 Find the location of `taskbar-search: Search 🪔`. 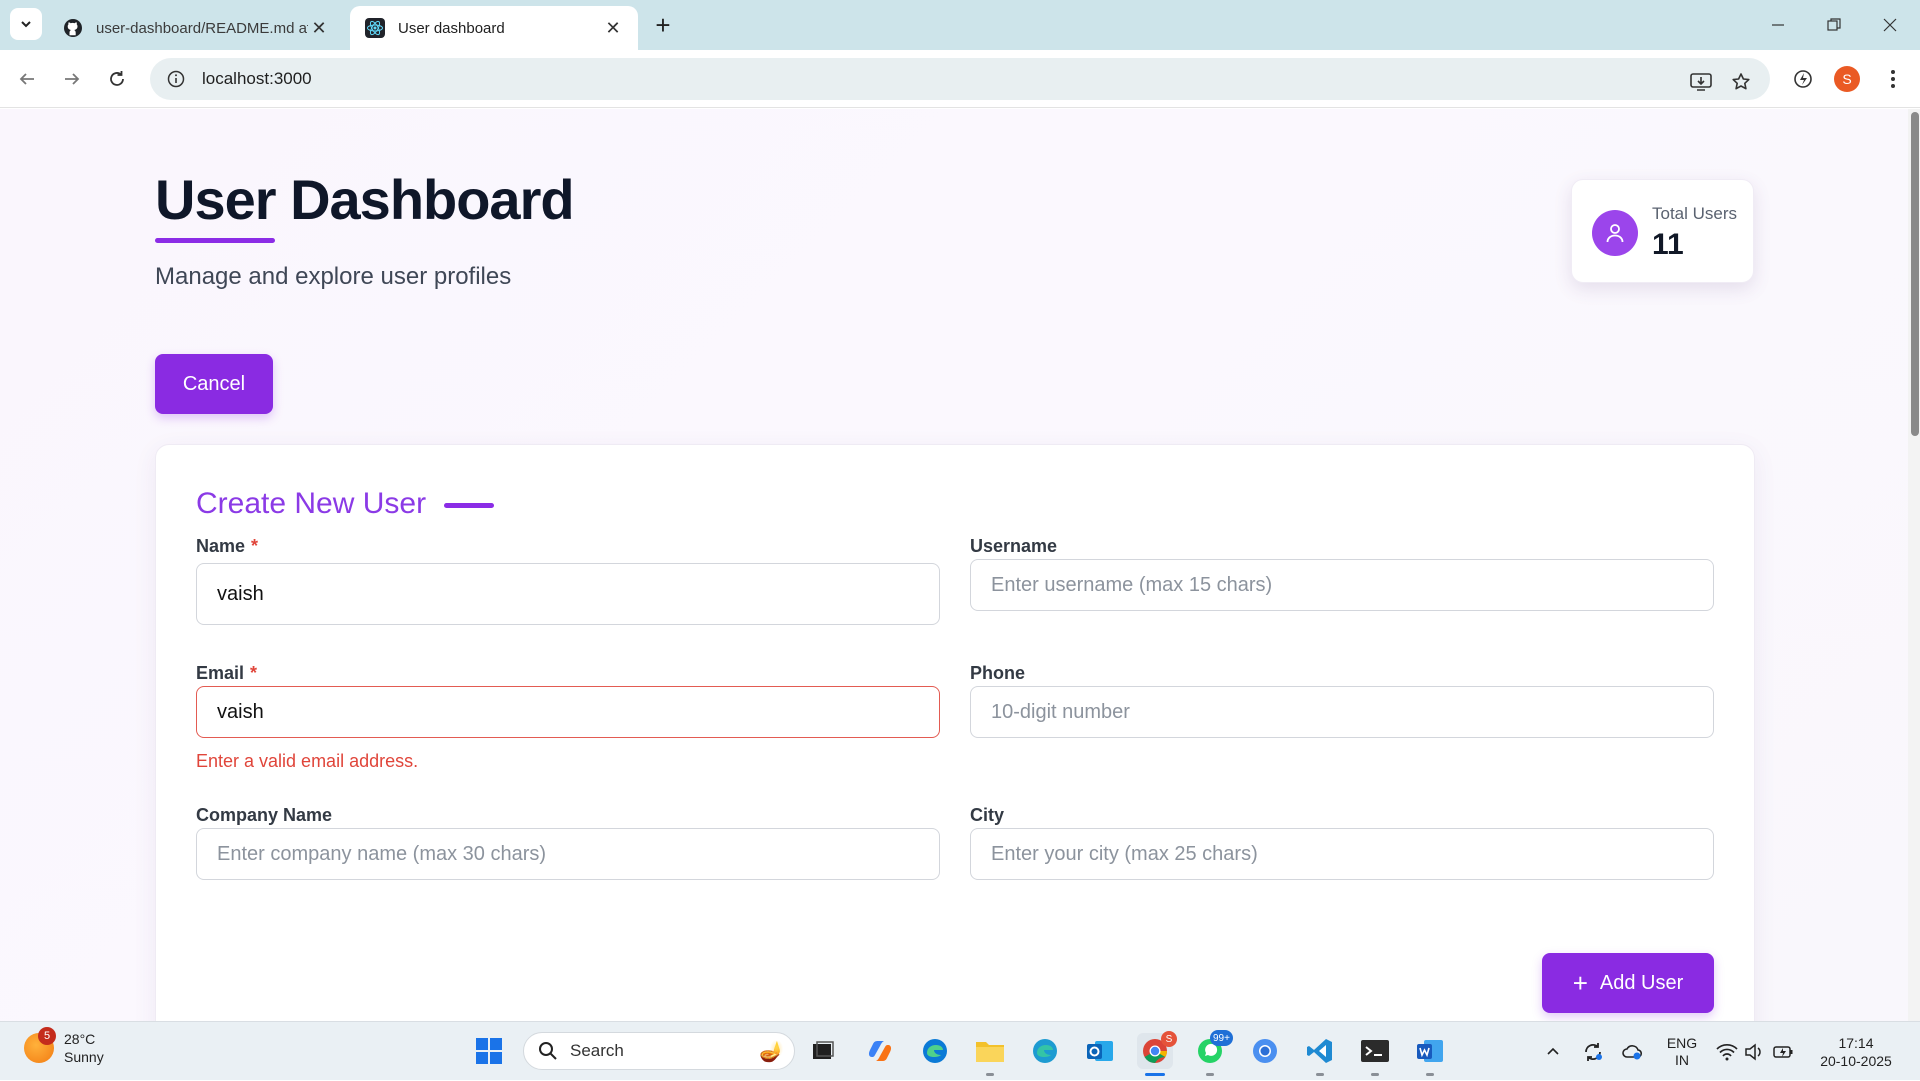

taskbar-search: Search 🪔 is located at coordinates (659, 1051).